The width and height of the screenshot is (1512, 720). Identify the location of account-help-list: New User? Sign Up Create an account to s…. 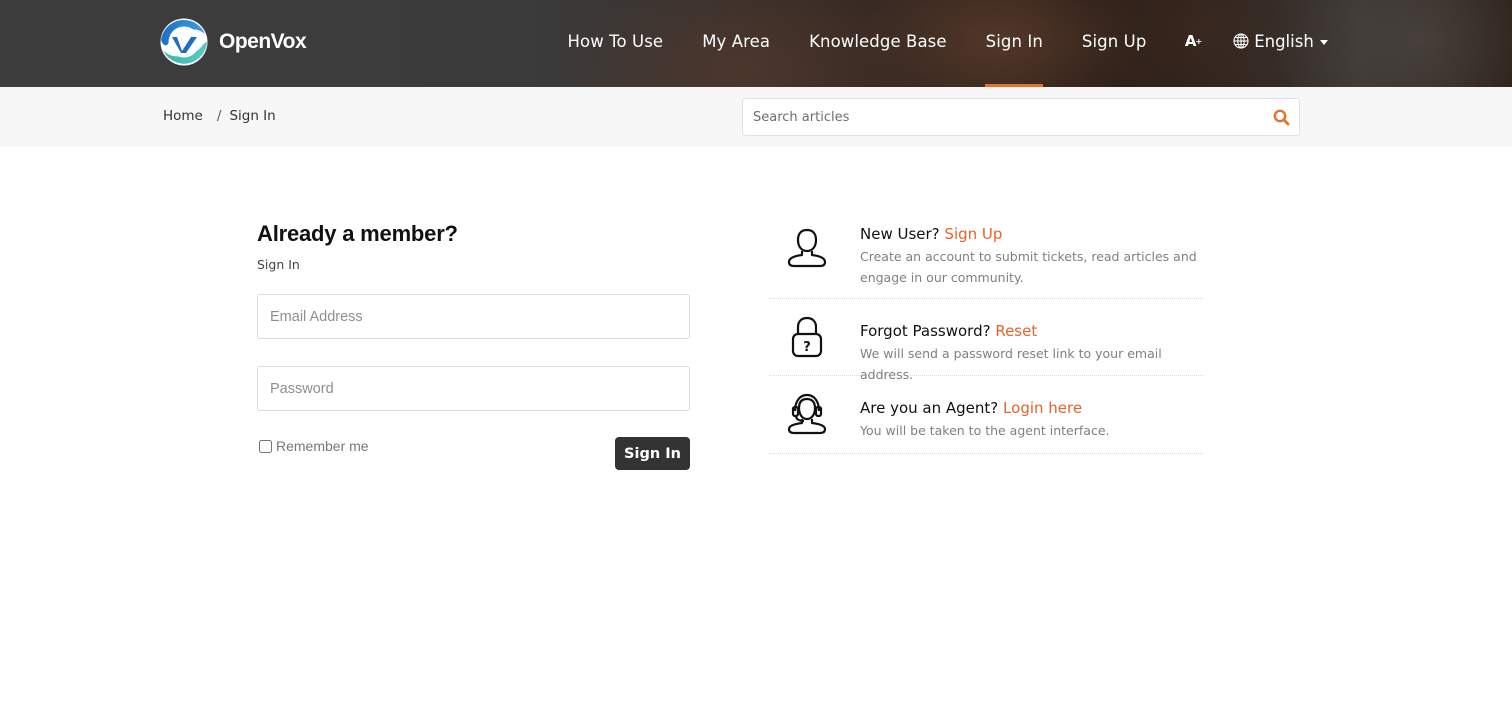
(986, 334).